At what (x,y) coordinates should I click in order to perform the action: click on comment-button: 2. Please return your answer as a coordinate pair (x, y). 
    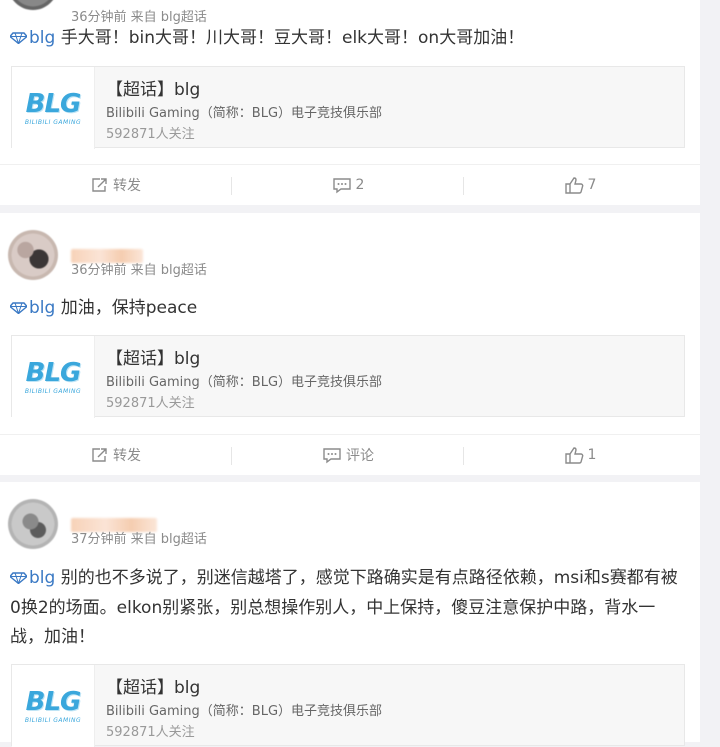
    Looking at the image, I should click on (348, 185).